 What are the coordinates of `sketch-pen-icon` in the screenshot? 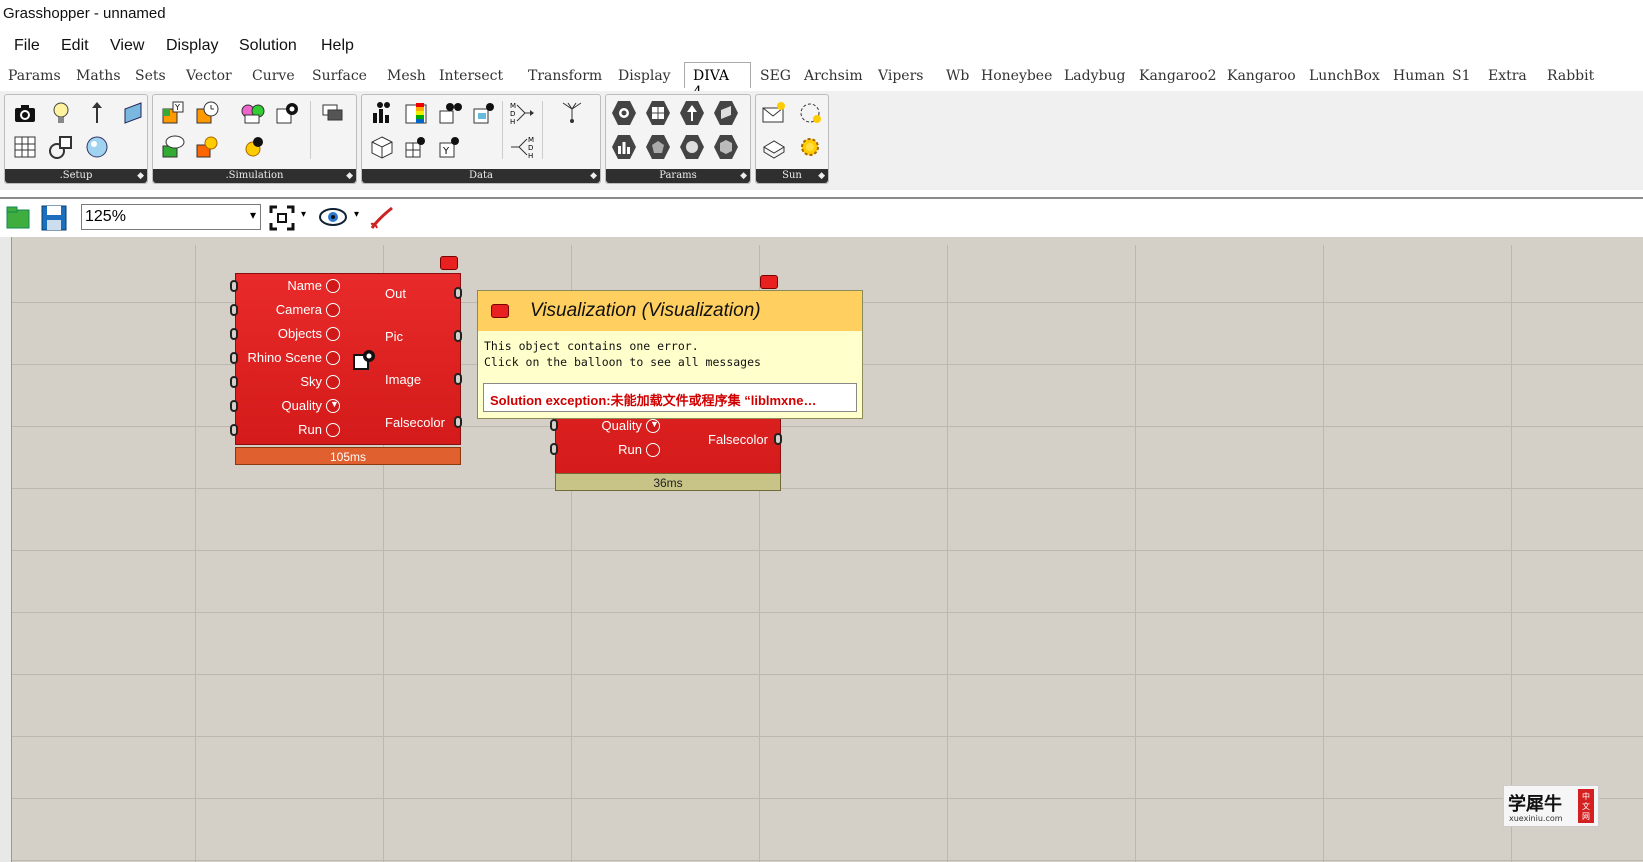 It's located at (382, 218).